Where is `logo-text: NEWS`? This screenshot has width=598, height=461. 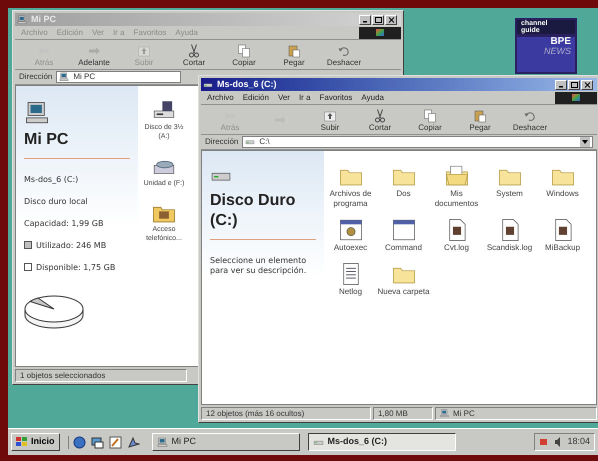 logo-text: NEWS is located at coordinates (557, 51).